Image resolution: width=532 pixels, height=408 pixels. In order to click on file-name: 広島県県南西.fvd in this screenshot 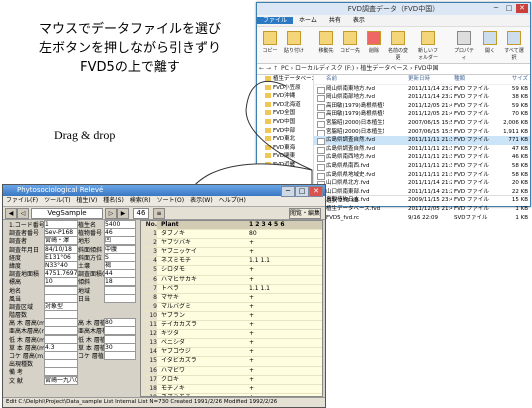, I will do `click(348, 165)`.